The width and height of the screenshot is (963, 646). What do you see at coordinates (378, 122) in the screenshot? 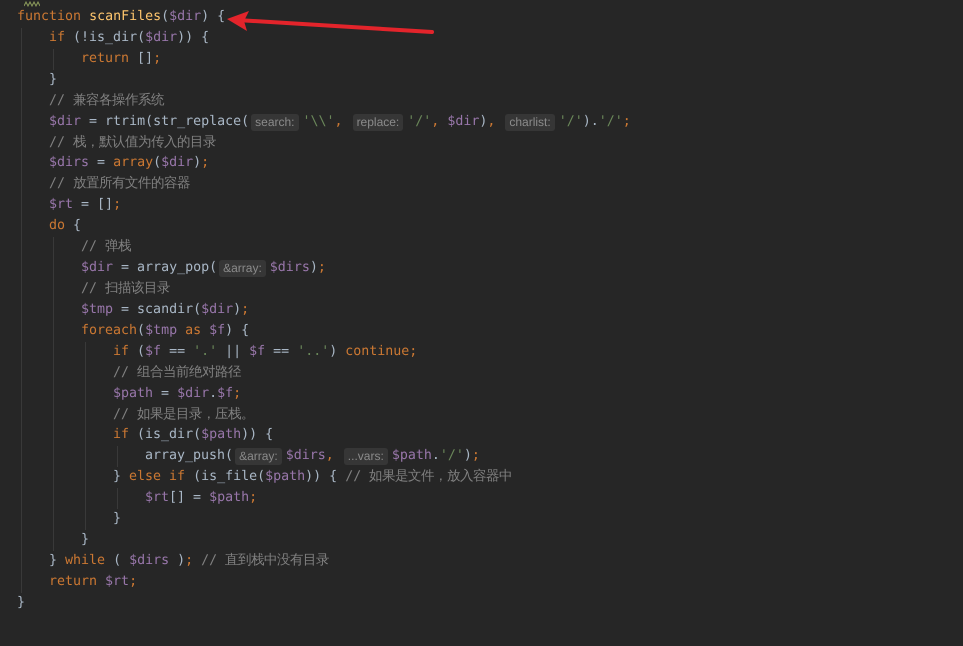
I see `parameter-hint: replace:` at bounding box center [378, 122].